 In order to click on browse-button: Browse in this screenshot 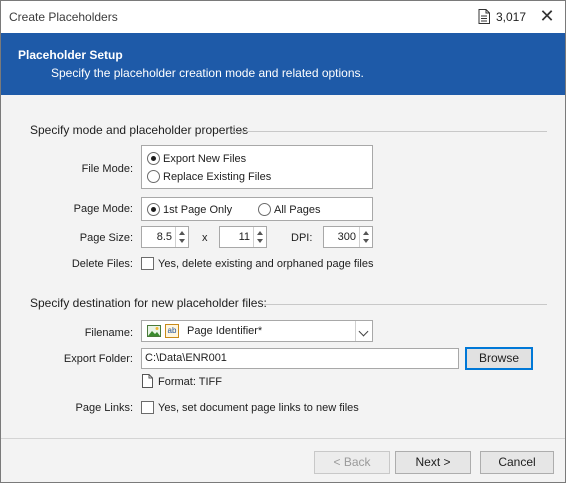, I will do `click(499, 358)`.